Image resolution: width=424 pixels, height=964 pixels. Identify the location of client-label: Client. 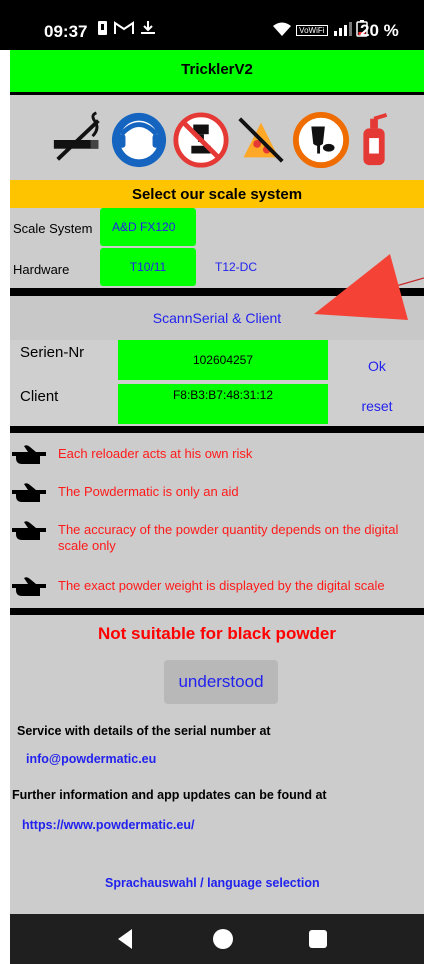
(39, 396).